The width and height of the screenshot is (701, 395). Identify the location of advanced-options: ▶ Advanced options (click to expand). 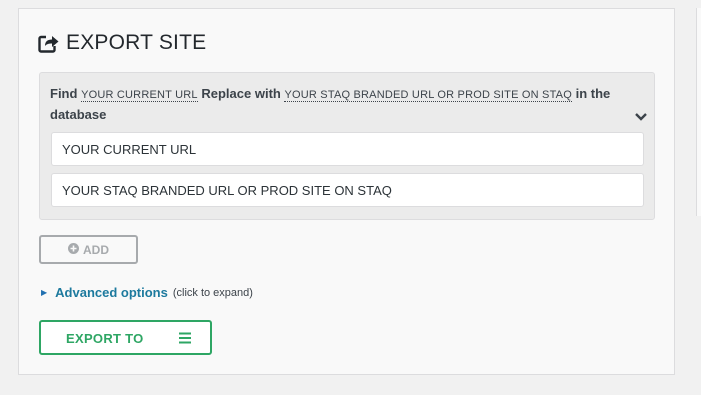
(147, 292).